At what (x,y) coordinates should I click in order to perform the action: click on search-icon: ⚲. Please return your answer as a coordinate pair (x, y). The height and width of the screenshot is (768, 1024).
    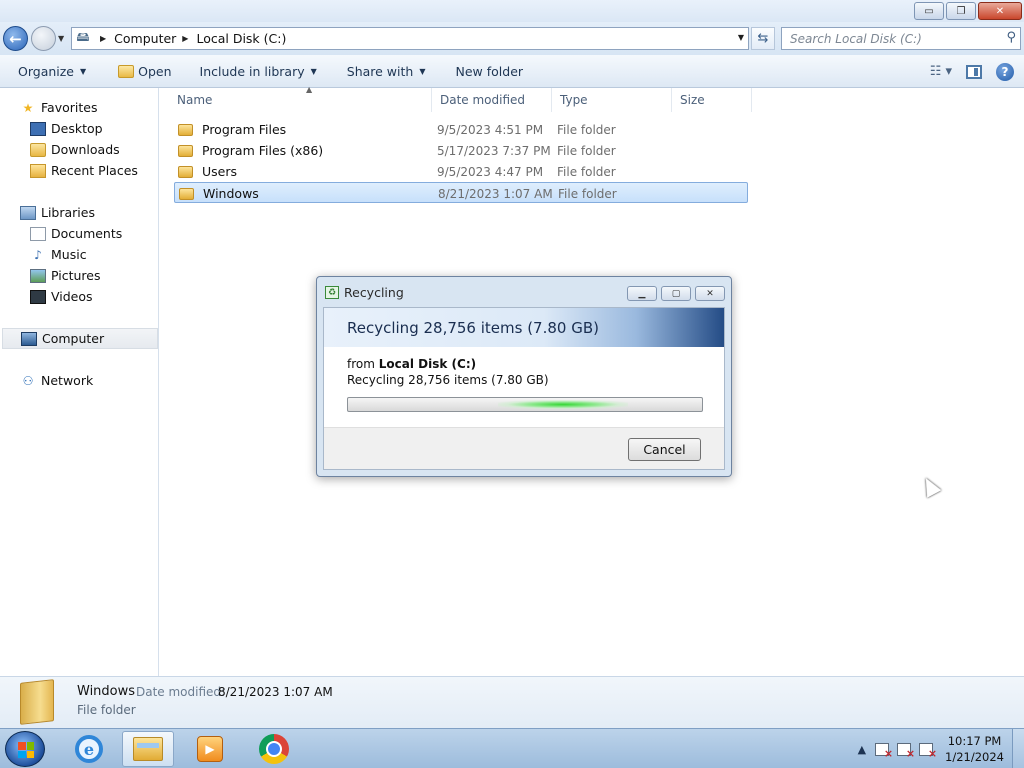
    Looking at the image, I should click on (1011, 37).